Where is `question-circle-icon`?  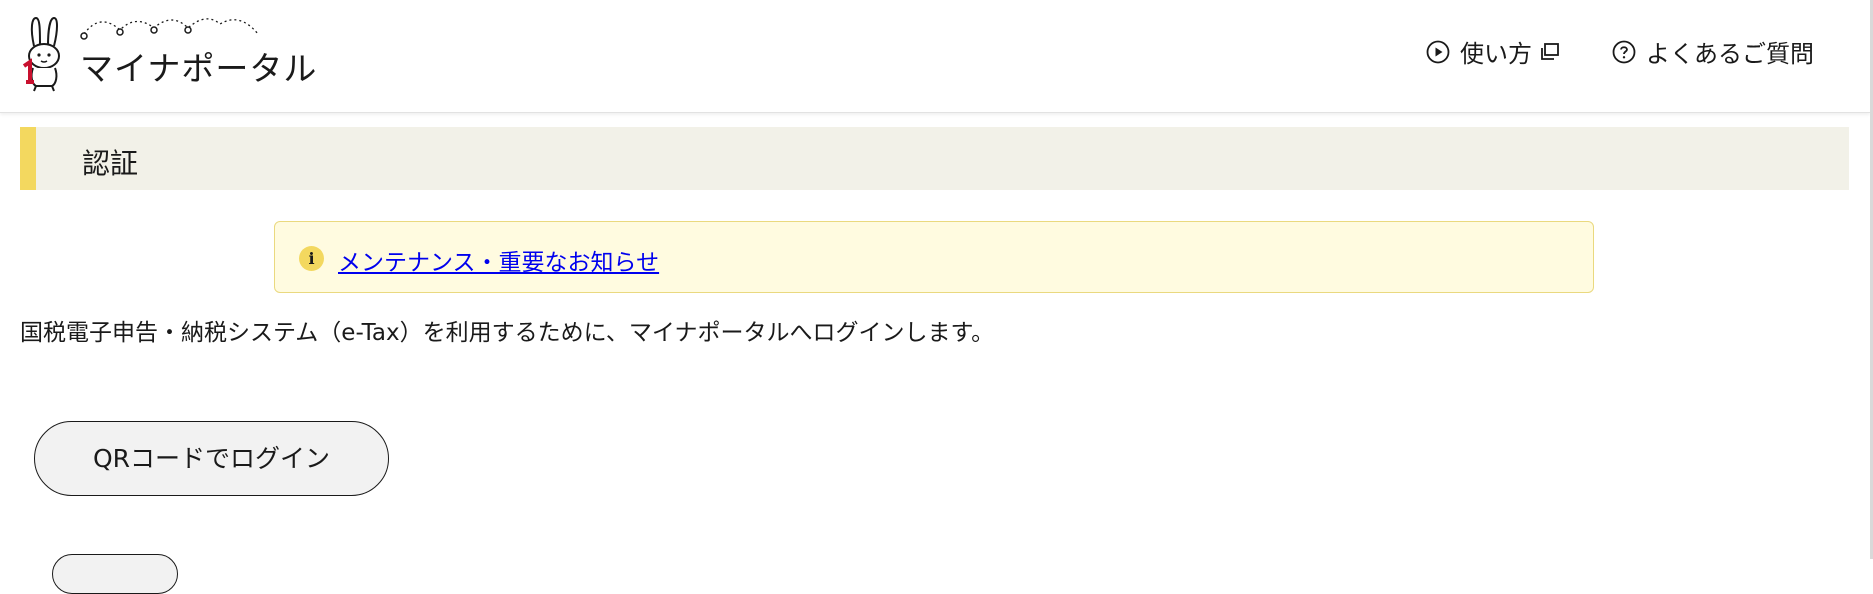
question-circle-icon is located at coordinates (1624, 52).